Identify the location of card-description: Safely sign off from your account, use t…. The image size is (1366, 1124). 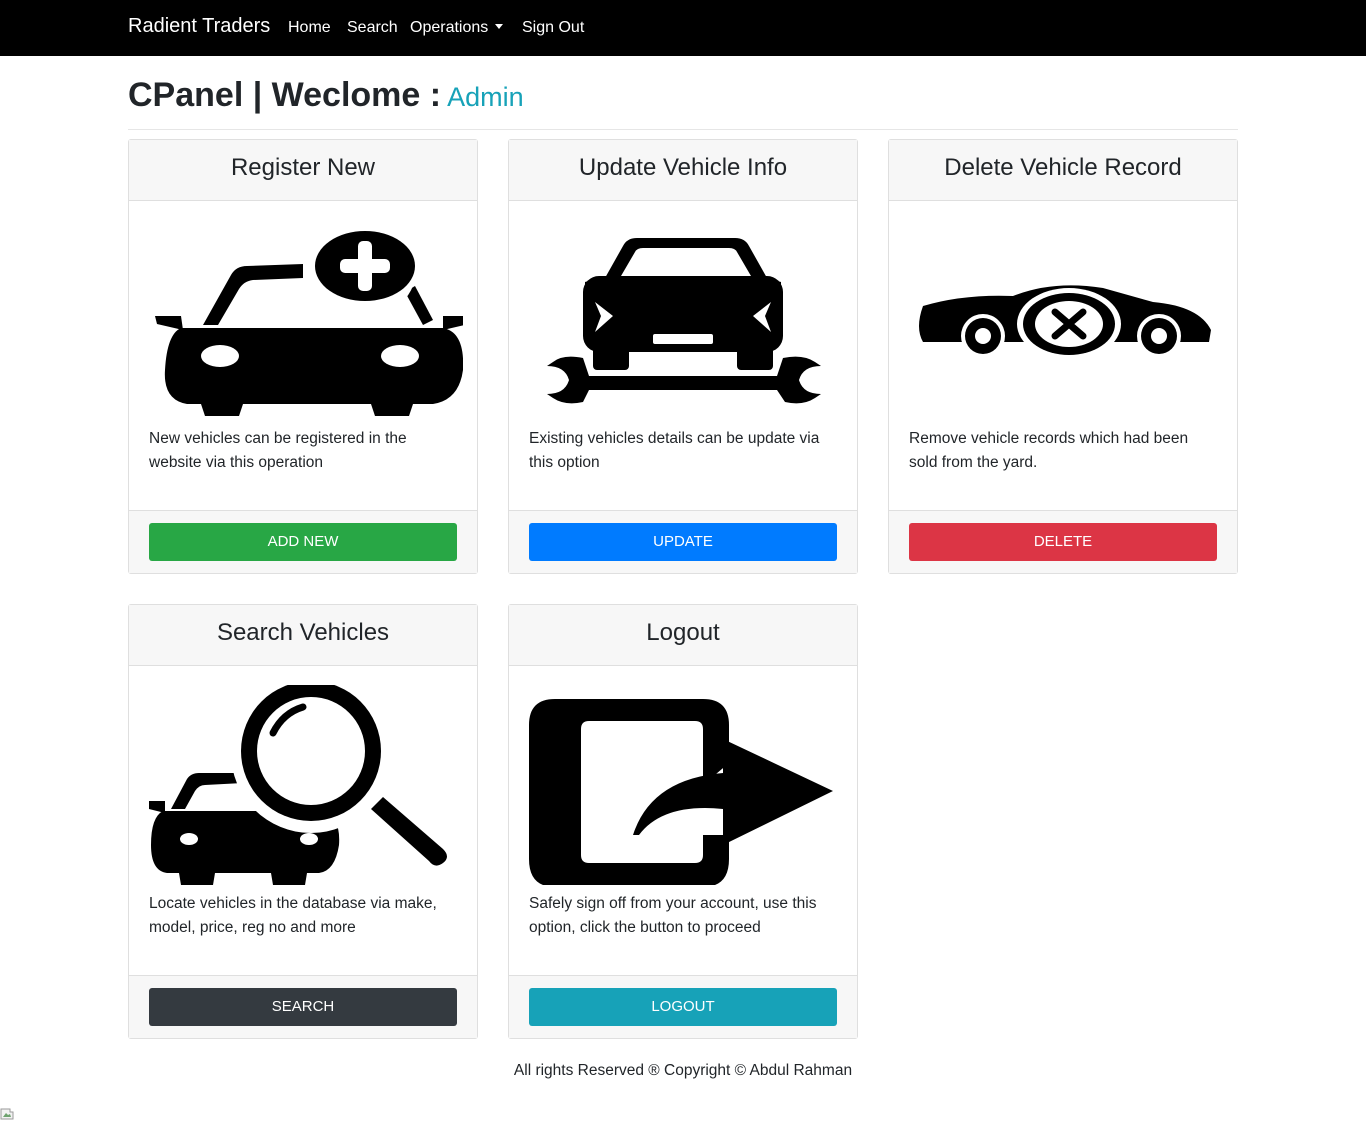
(673, 915).